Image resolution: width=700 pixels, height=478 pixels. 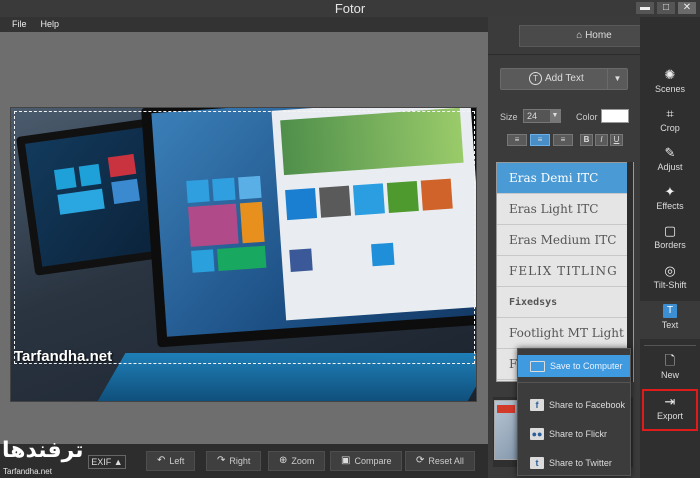 What do you see at coordinates (565, 178) in the screenshot?
I see `font-item: Eras Demi ITC` at bounding box center [565, 178].